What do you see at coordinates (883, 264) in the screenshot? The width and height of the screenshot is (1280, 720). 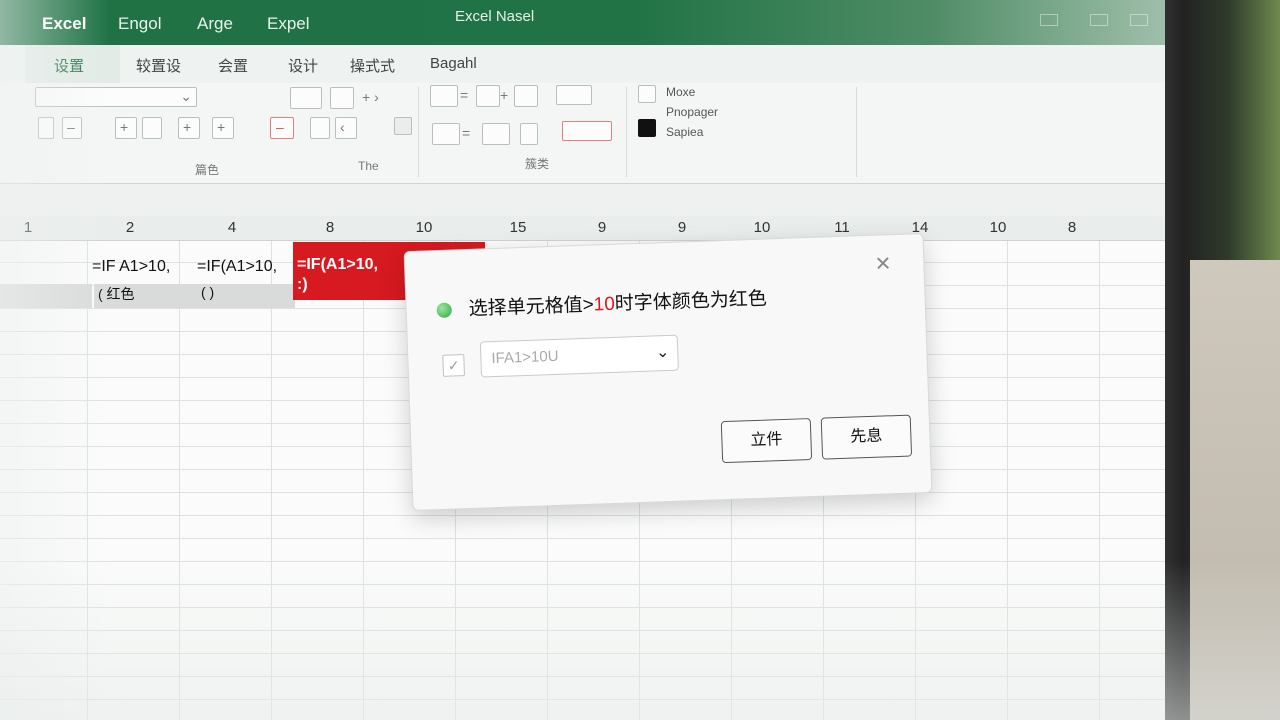 I see `close-icon: ✕` at bounding box center [883, 264].